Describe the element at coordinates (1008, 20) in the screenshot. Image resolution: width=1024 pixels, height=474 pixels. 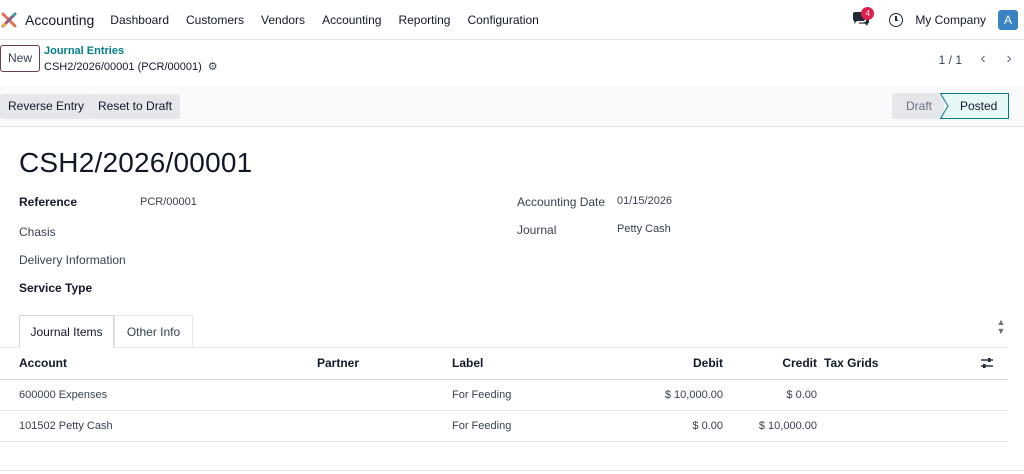
I see `user-avatar: A` at that location.